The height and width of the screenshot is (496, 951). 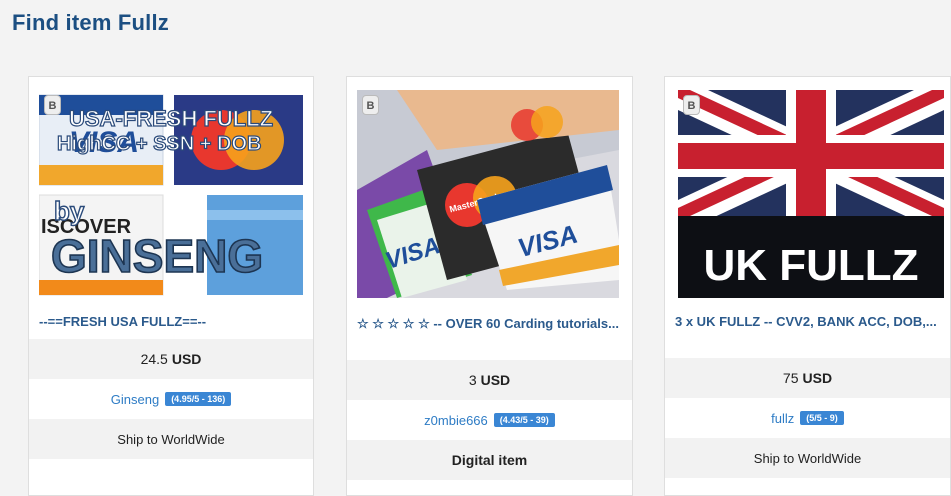 What do you see at coordinates (782, 418) in the screenshot?
I see `seller-link: fullz` at bounding box center [782, 418].